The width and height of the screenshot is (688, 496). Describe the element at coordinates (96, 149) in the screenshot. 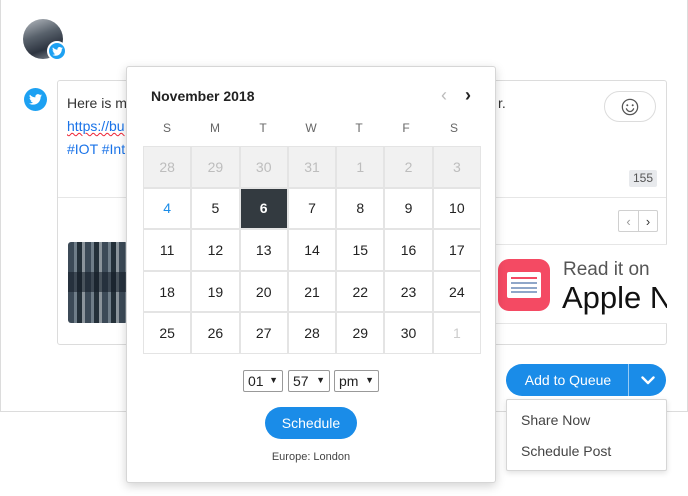

I see `post-hashtags: #IOT #Int` at that location.